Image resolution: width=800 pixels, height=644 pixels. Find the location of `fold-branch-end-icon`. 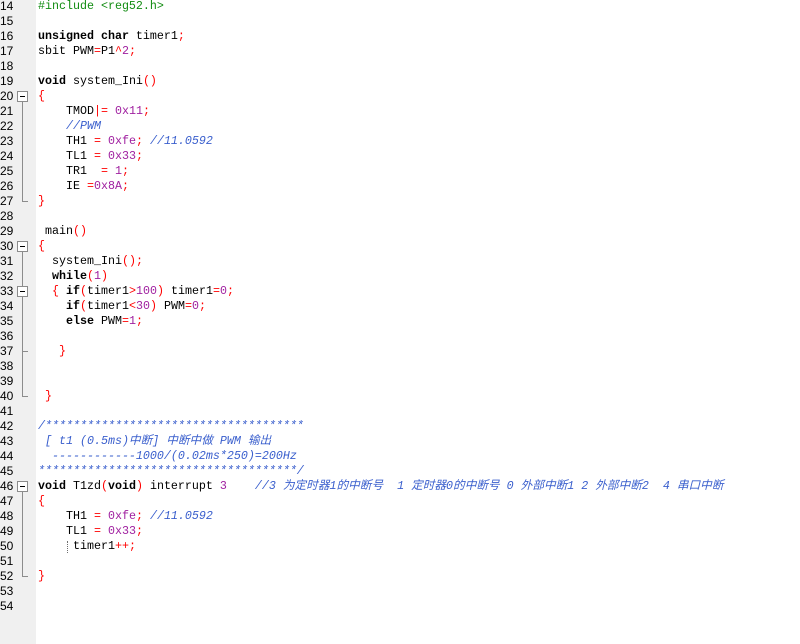

fold-branch-end-icon is located at coordinates (22, 351).